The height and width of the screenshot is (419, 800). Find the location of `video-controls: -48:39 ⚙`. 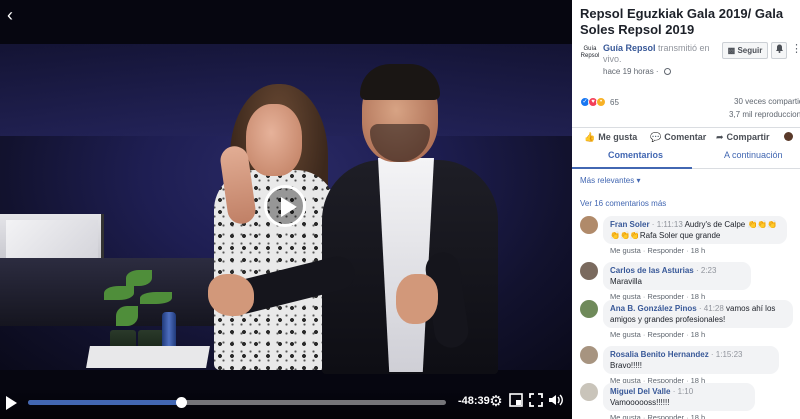

video-controls: -48:39 ⚙ is located at coordinates (286, 403).